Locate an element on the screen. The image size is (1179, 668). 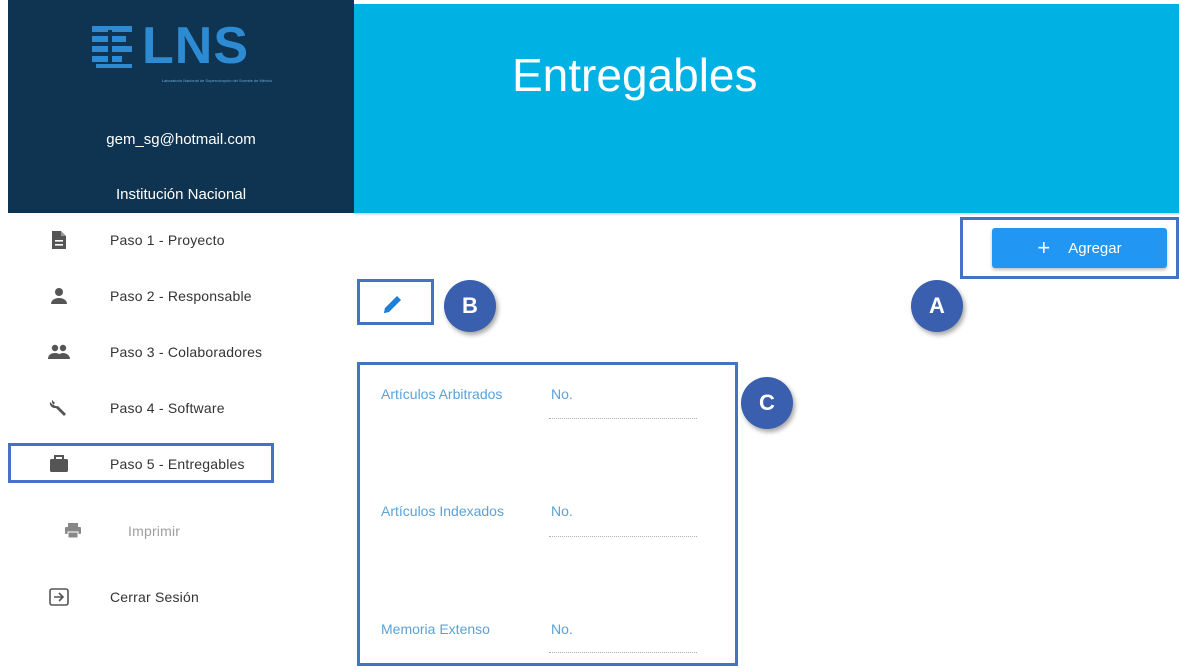
sidebar-item-label: Paso 2 - Responsable is located at coordinates (181, 296).